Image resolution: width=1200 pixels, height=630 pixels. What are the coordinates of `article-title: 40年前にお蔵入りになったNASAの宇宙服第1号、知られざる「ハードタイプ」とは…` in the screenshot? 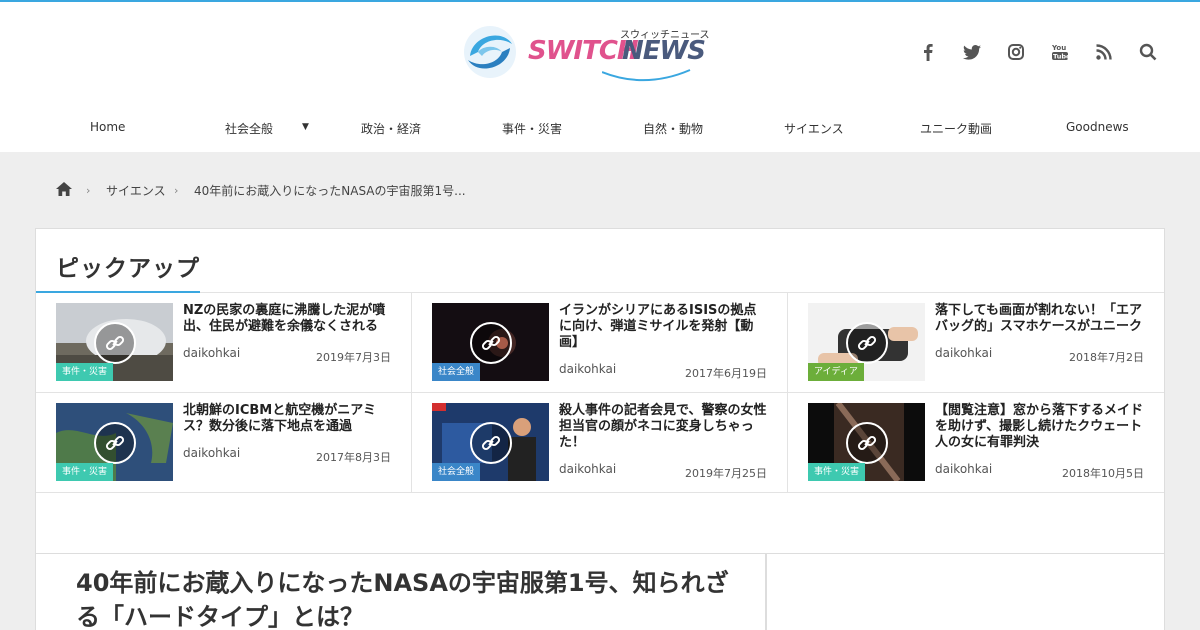 It's located at (402, 599).